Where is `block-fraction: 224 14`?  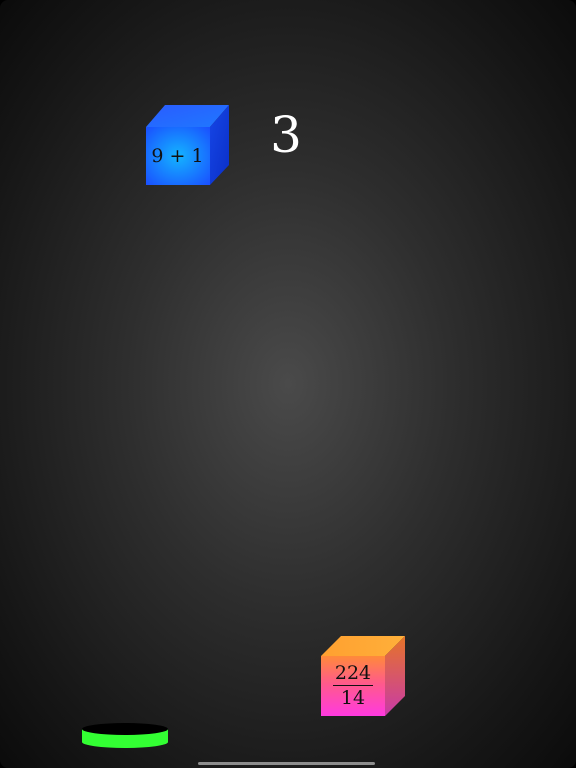
block-fraction: 224 14 is located at coordinates (353, 686).